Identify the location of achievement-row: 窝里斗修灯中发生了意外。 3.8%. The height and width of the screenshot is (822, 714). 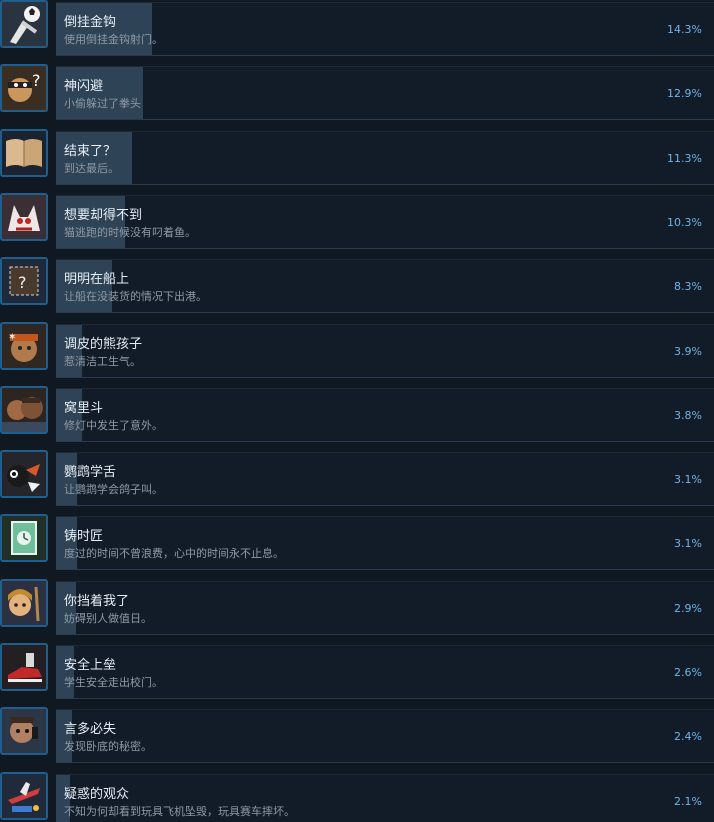
(357, 414).